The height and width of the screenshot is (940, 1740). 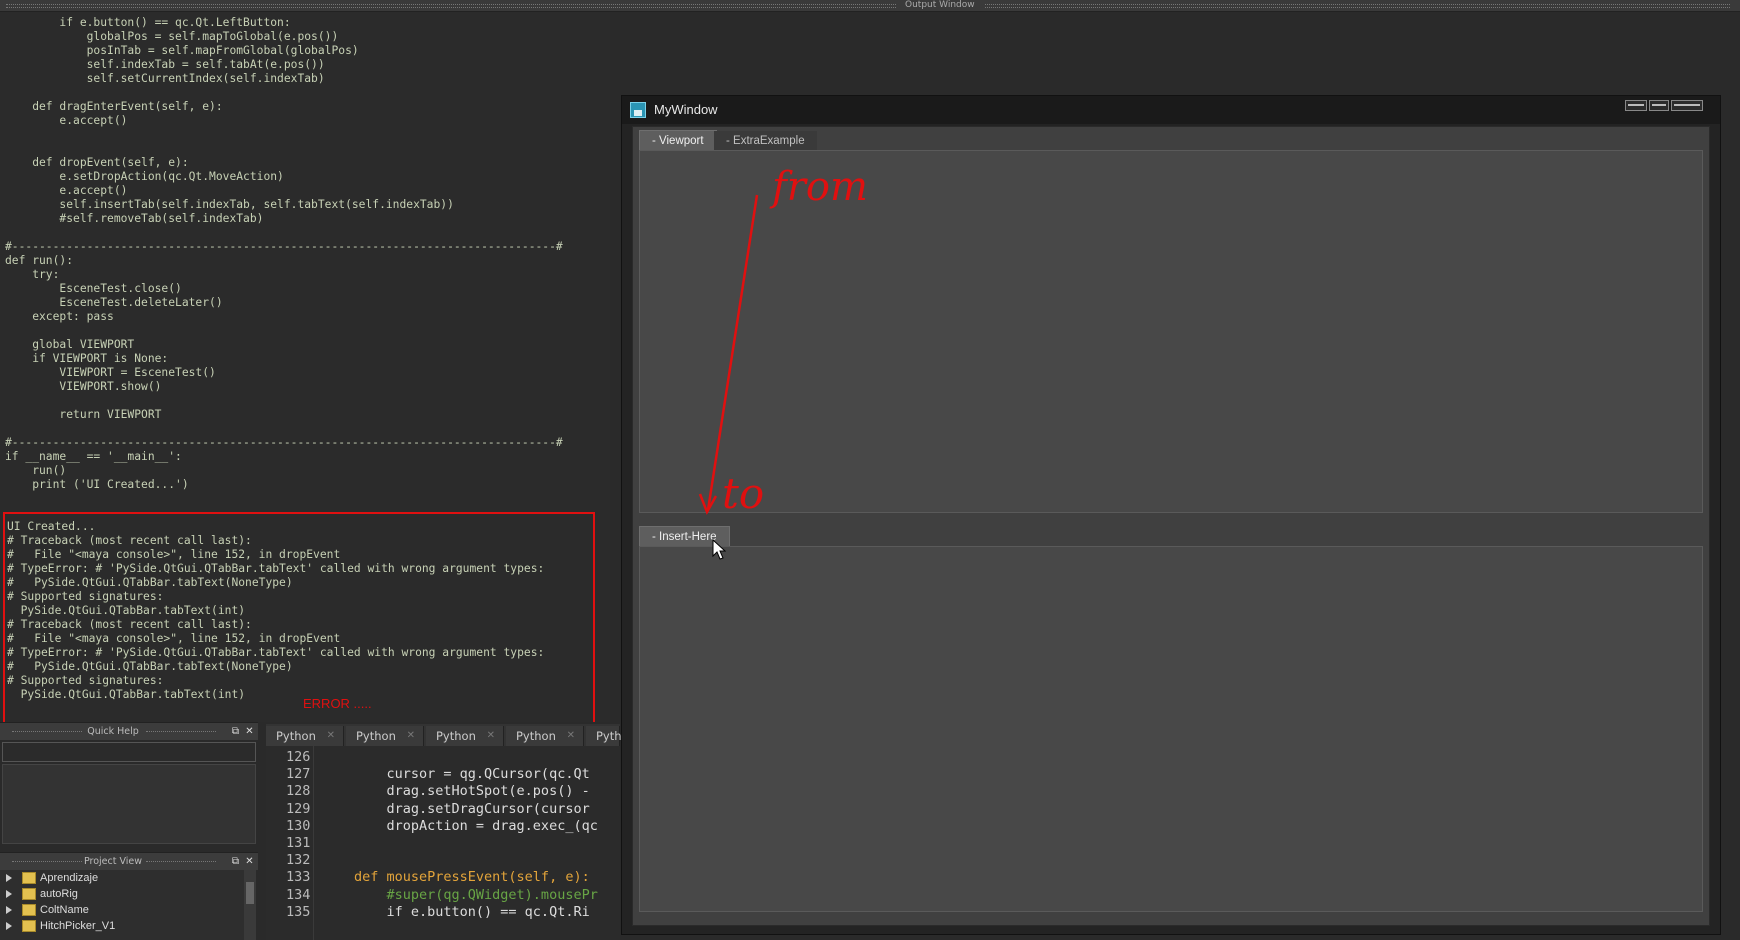 What do you see at coordinates (1357, 6) in the screenshot?
I see `titlebar-grip` at bounding box center [1357, 6].